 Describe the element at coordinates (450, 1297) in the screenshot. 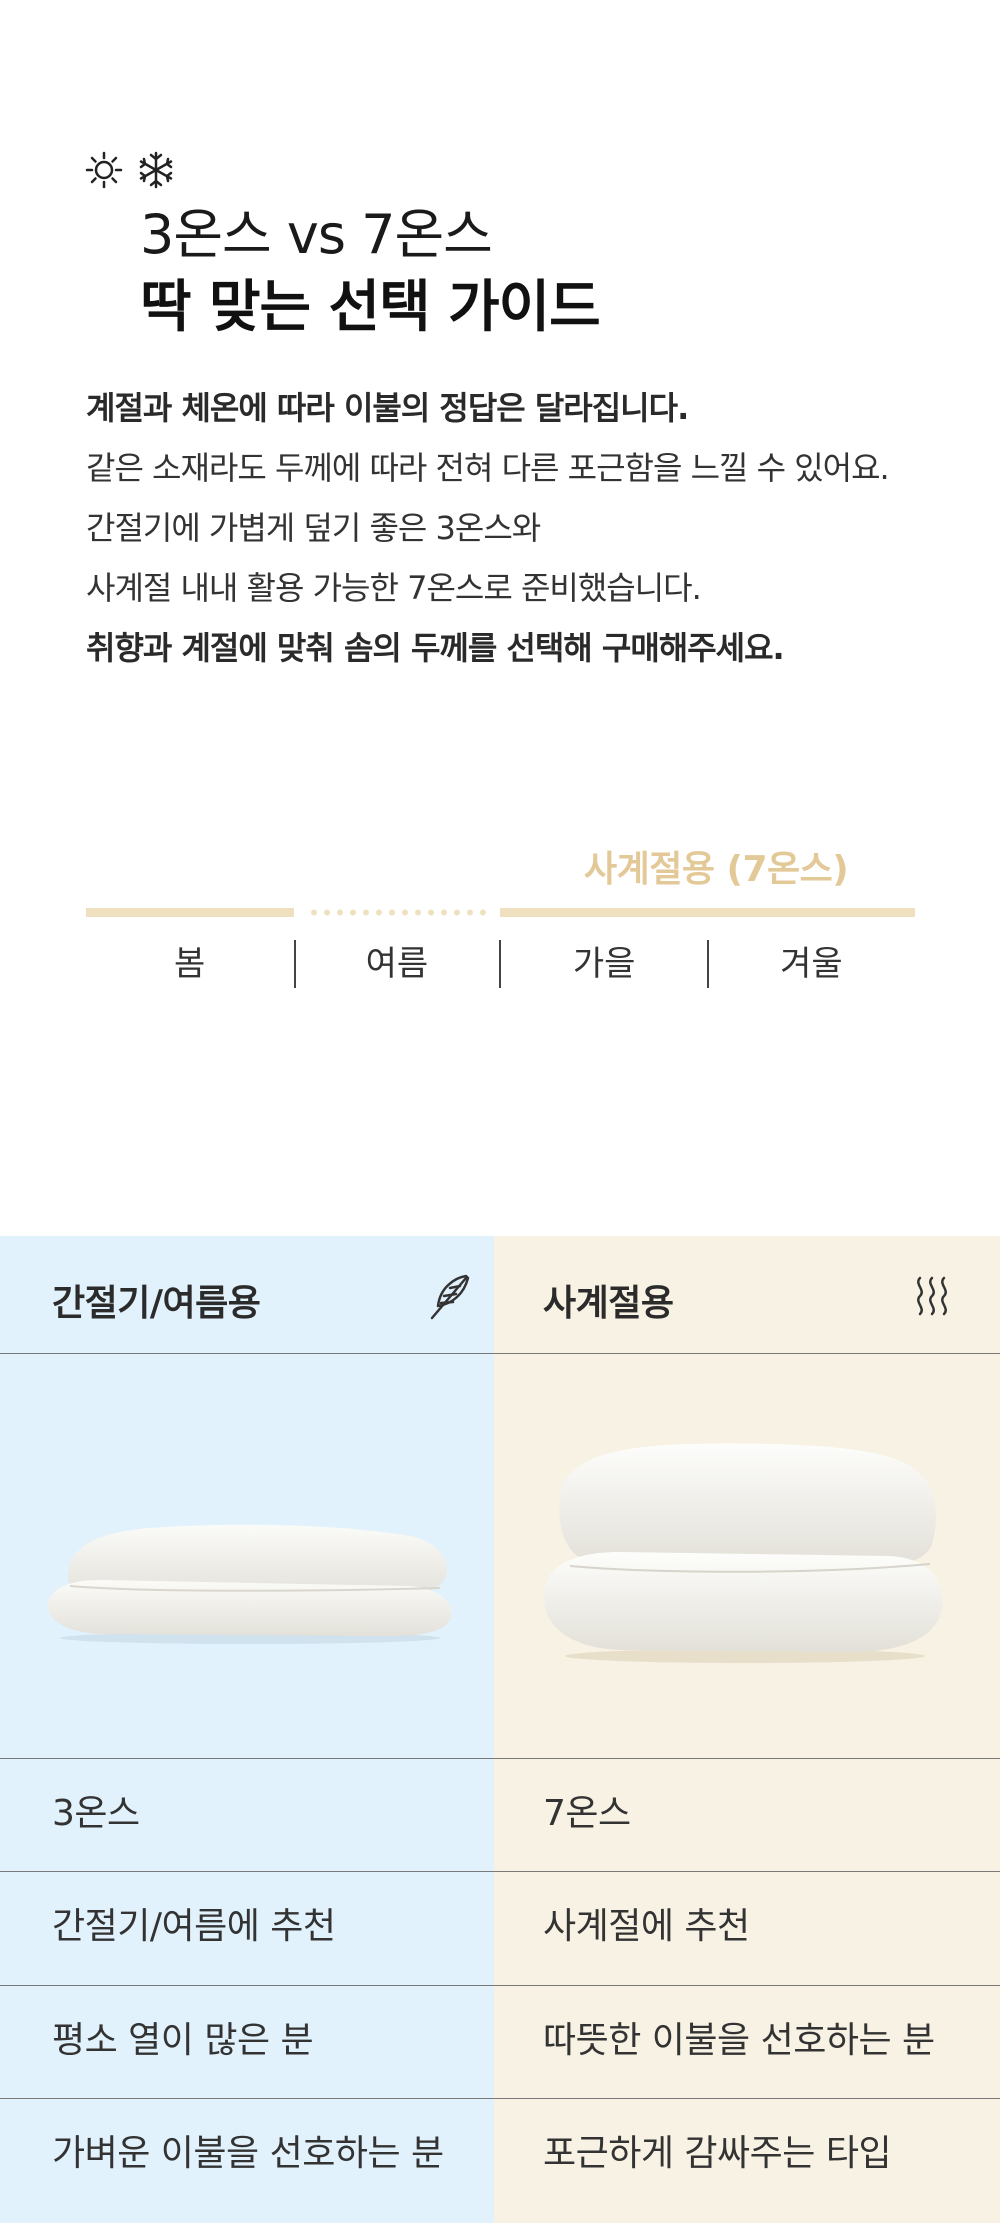

I see `feather-icon` at that location.